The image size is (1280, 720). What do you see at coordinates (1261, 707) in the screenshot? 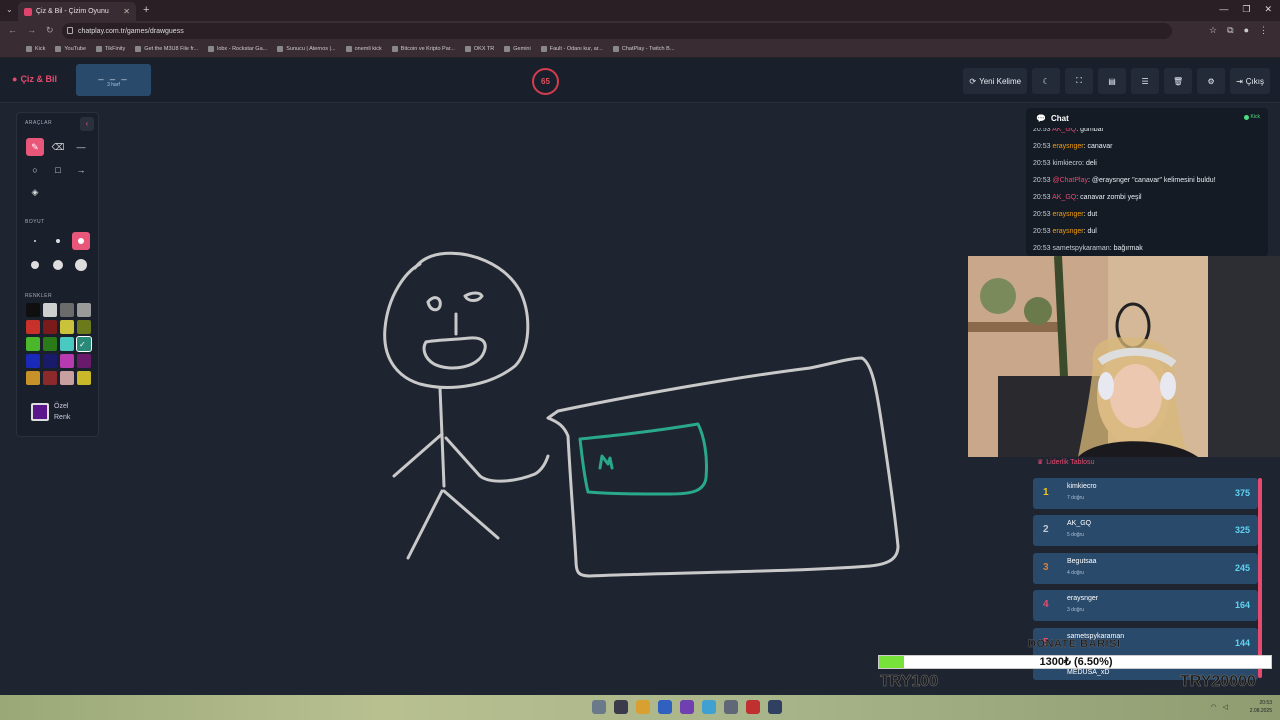
I see `system-clock: 20:53 2.08.2025` at bounding box center [1261, 707].